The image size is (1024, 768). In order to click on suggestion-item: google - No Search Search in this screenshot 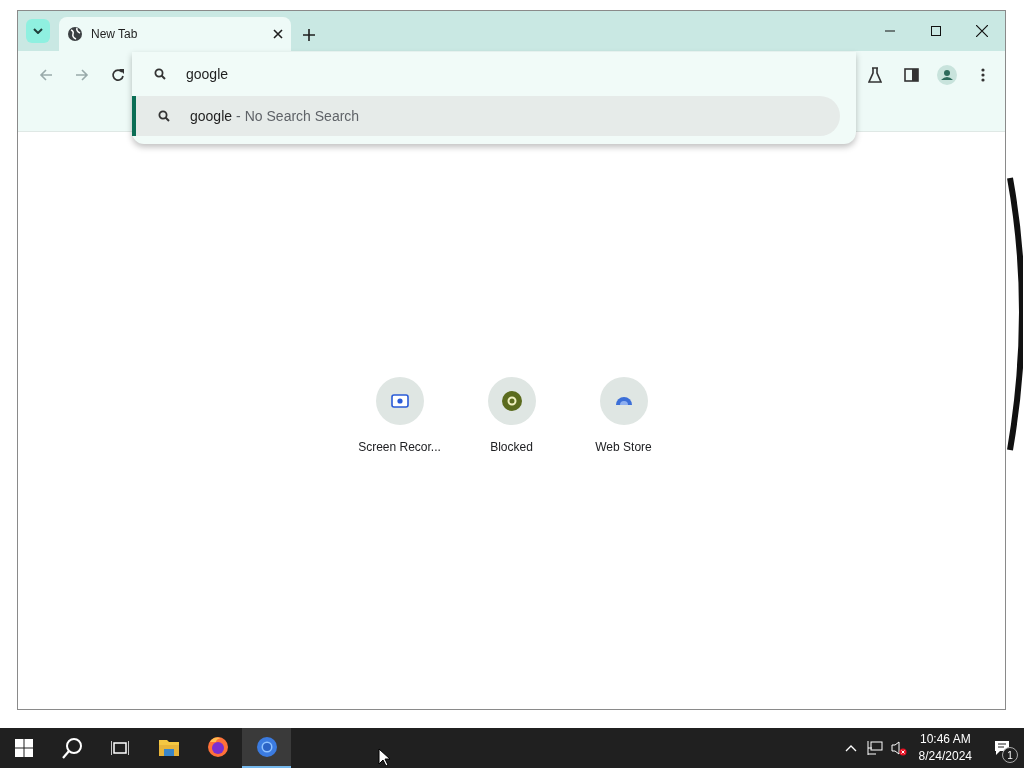, I will do `click(486, 116)`.